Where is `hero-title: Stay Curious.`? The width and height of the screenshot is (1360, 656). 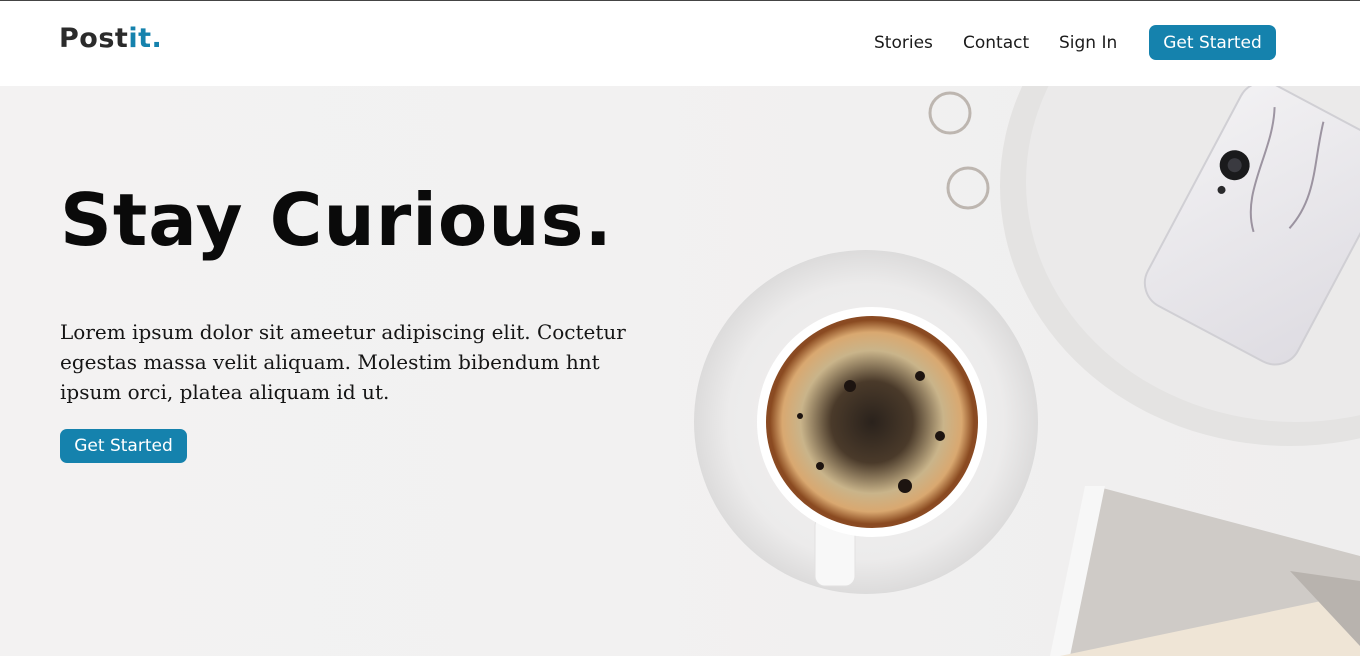
hero-title: Stay Curious. is located at coordinates (336, 220).